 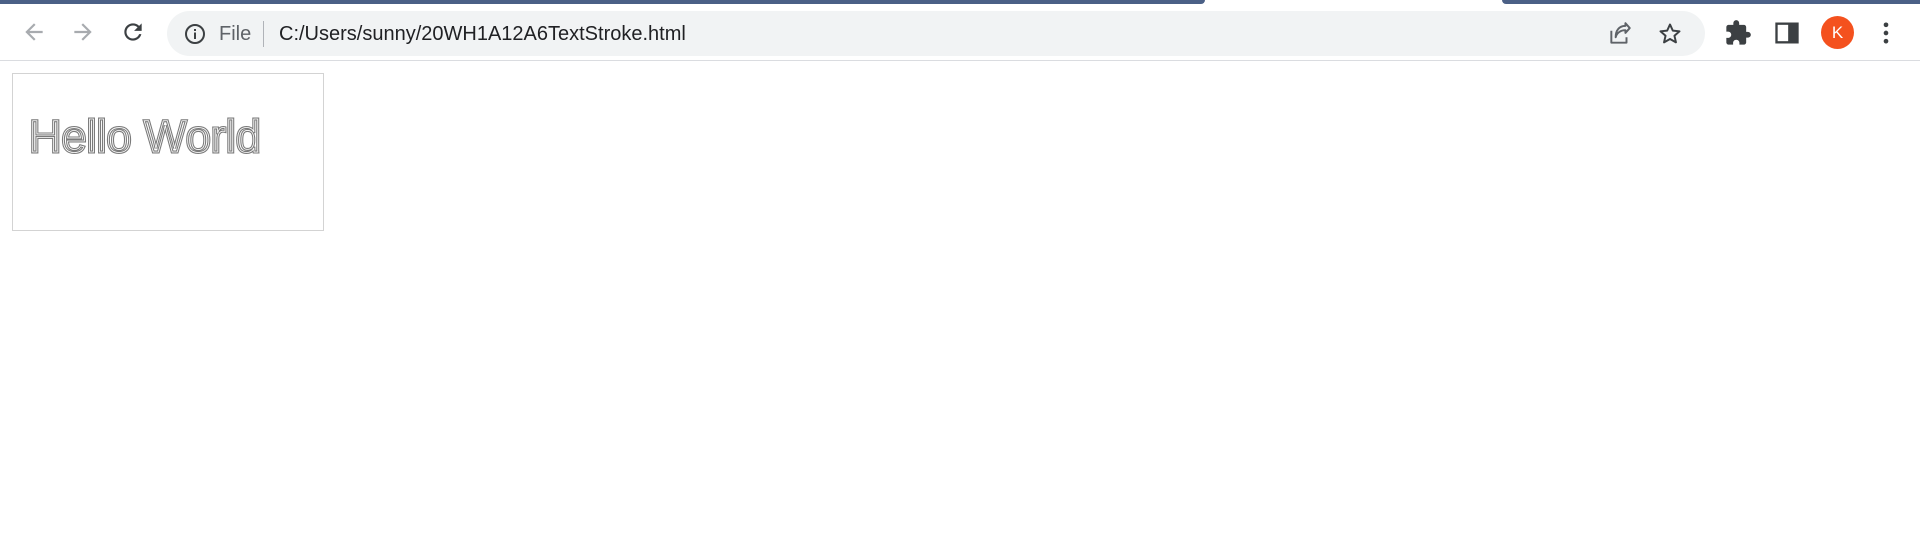 I want to click on url-text: C:/Users/sunny/20WH1A12A6TextStroke.html, so click(x=482, y=34).